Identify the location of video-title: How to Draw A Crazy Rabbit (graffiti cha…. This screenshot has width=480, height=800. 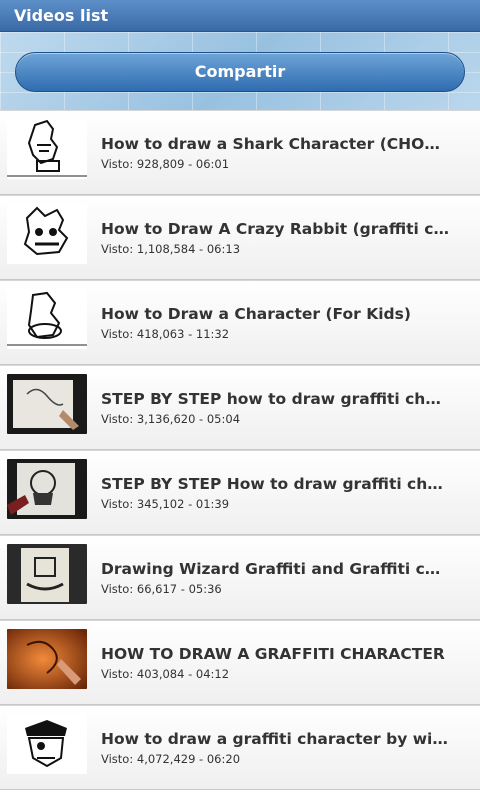
(275, 229).